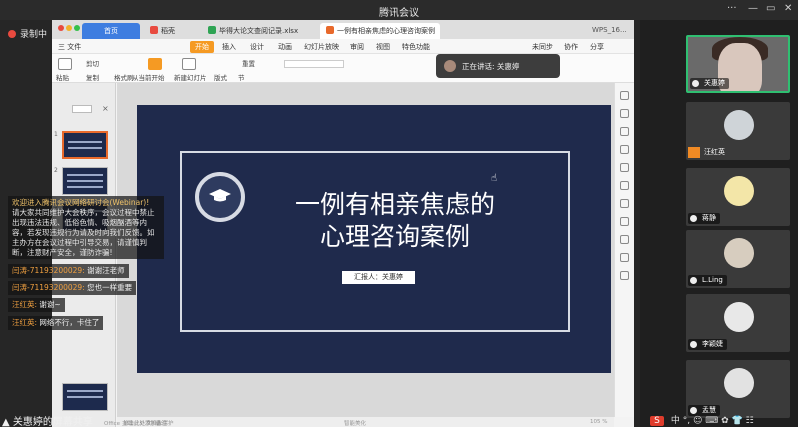 The image size is (798, 427). I want to click on recording-indicator: 录制中, so click(27, 34).